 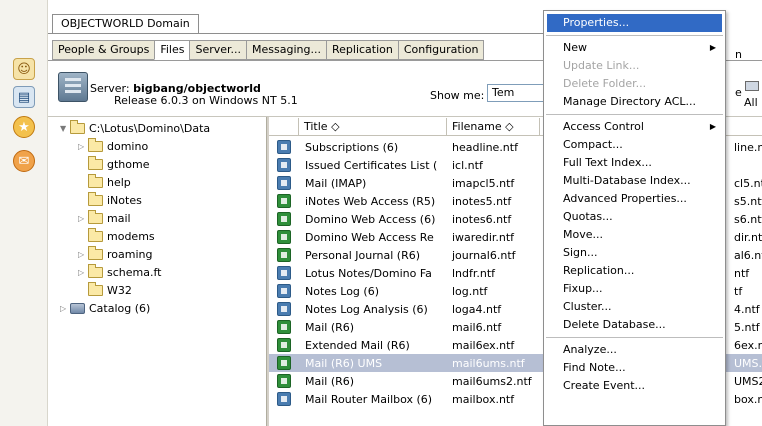 I want to click on tree-node: ▷ domino, so click(x=113, y=146).